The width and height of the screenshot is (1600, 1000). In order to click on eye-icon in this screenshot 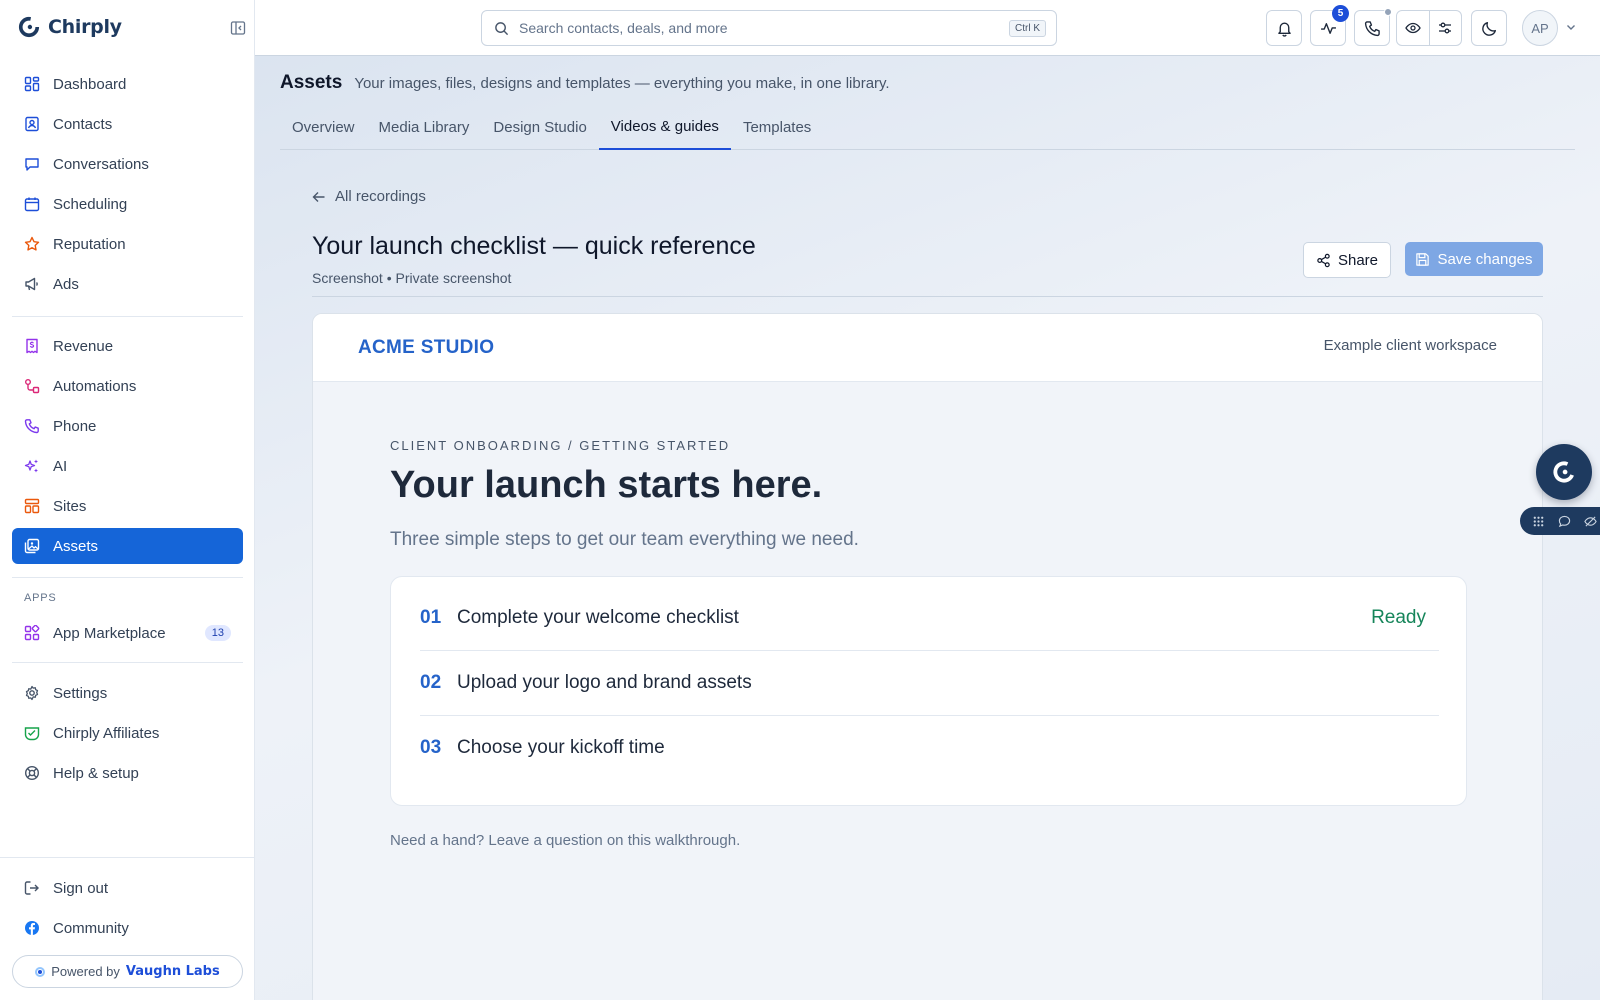, I will do `click(1413, 28)`.